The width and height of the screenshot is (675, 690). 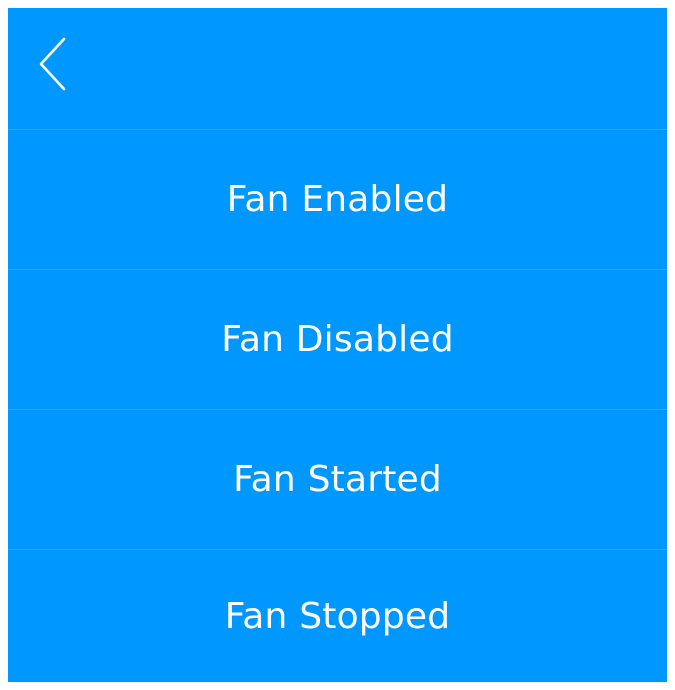 I want to click on fan-stopped-label: Fan Stopped, so click(x=337, y=616).